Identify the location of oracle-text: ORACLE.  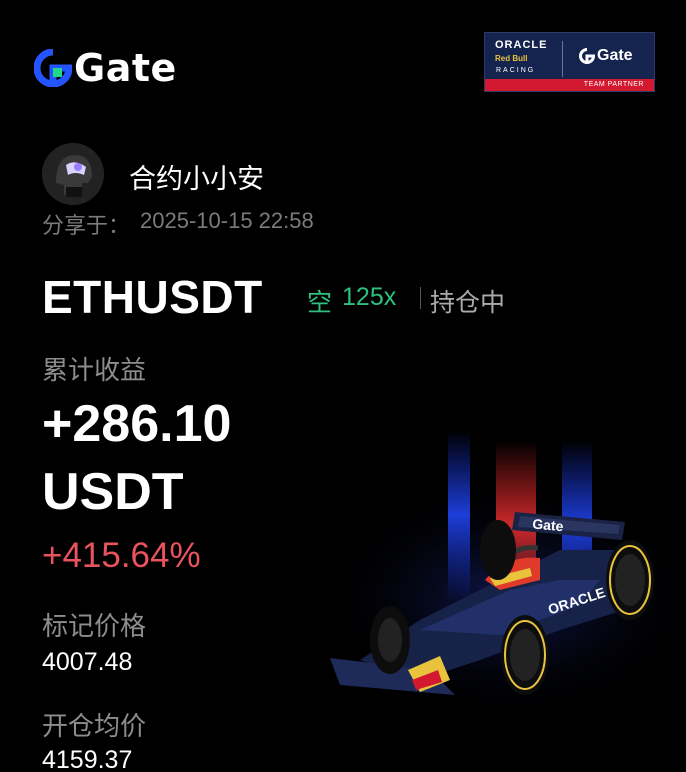
(521, 45).